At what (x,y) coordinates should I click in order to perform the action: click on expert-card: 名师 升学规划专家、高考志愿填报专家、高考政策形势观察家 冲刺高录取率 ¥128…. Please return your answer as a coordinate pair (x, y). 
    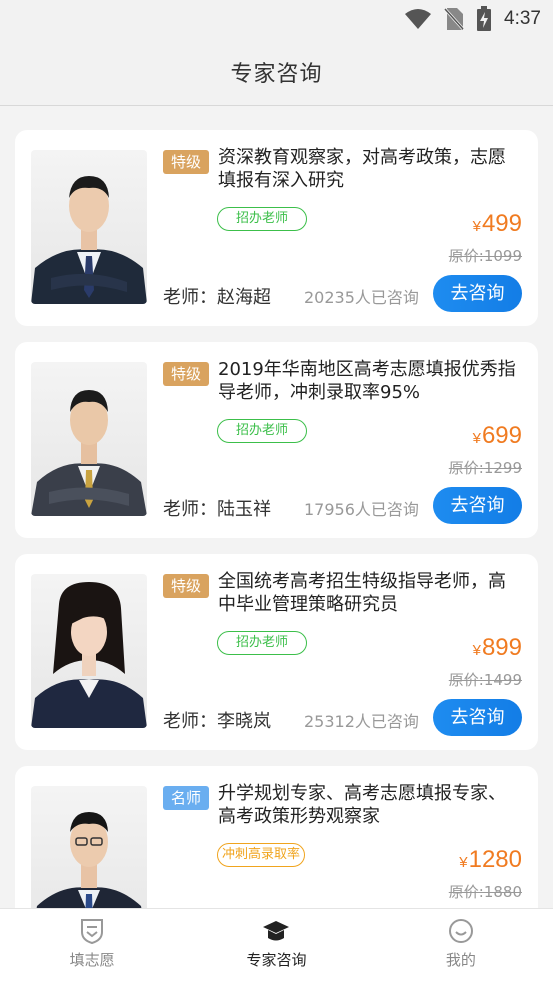
    Looking at the image, I should click on (276, 837).